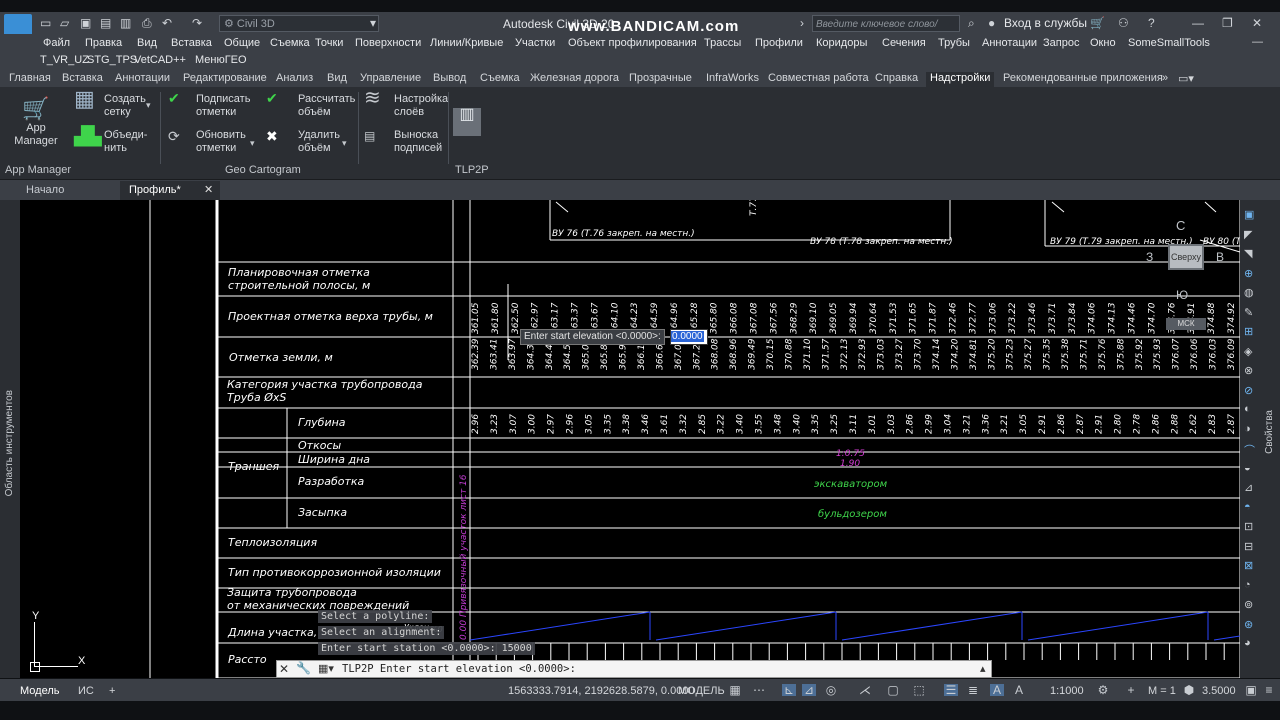 This screenshot has height=720, width=1280. Describe the element at coordinates (1269, 690) in the screenshot. I see `menu-icon: ≡` at that location.